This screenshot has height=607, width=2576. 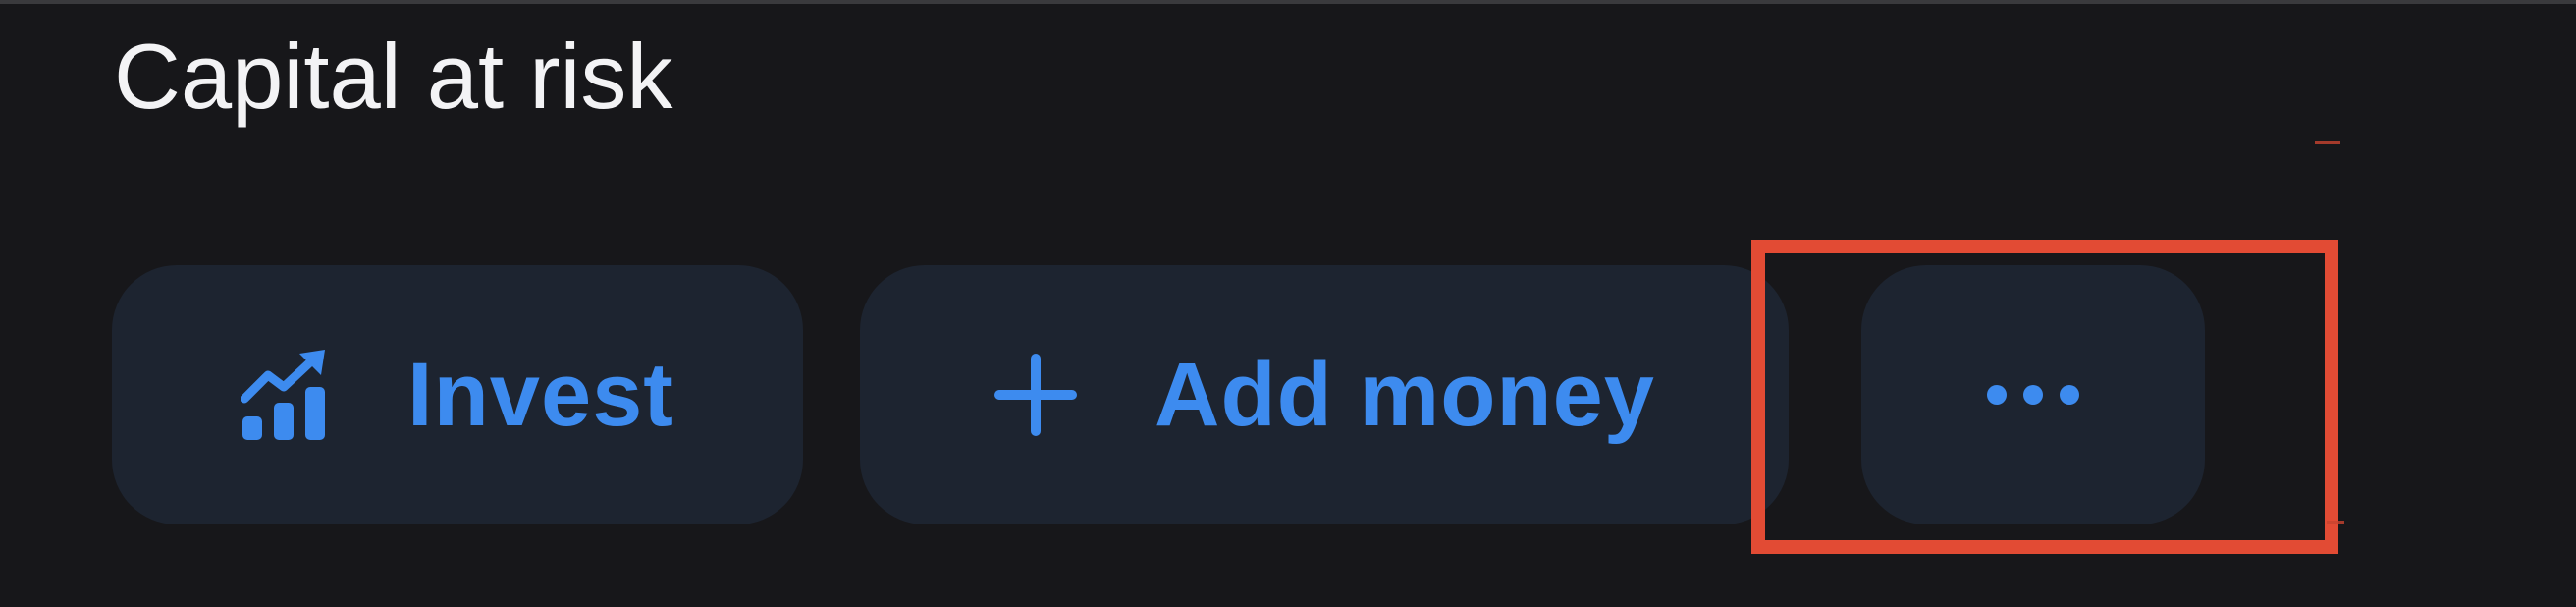 What do you see at coordinates (1288, 2) in the screenshot?
I see `top-edge-divider` at bounding box center [1288, 2].